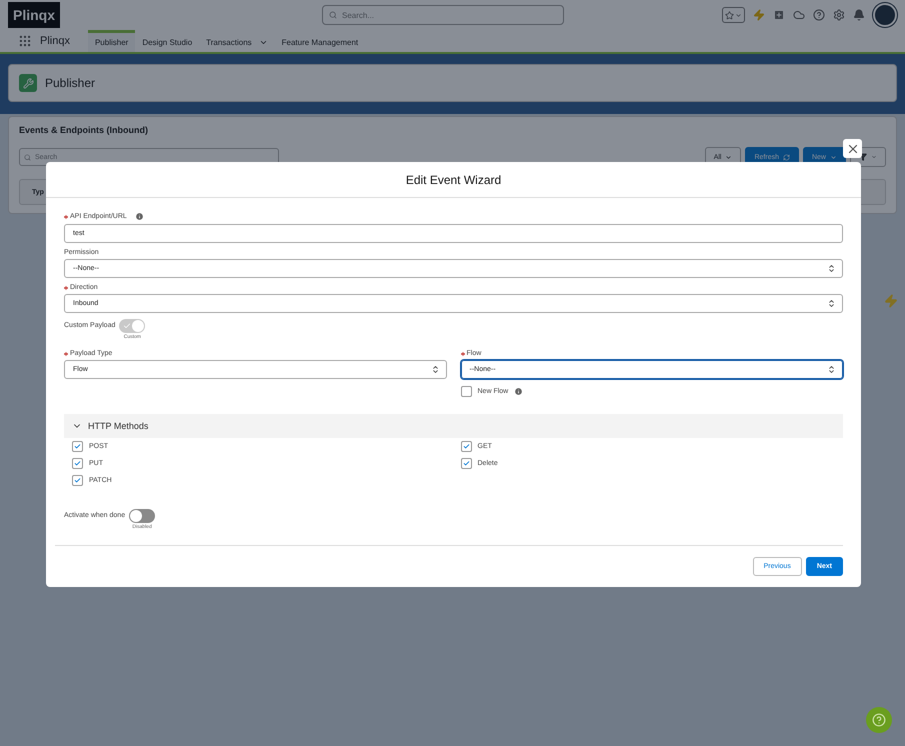 This screenshot has width=905, height=746. I want to click on card-title: Events & Endpoints (Inbound), so click(84, 130).